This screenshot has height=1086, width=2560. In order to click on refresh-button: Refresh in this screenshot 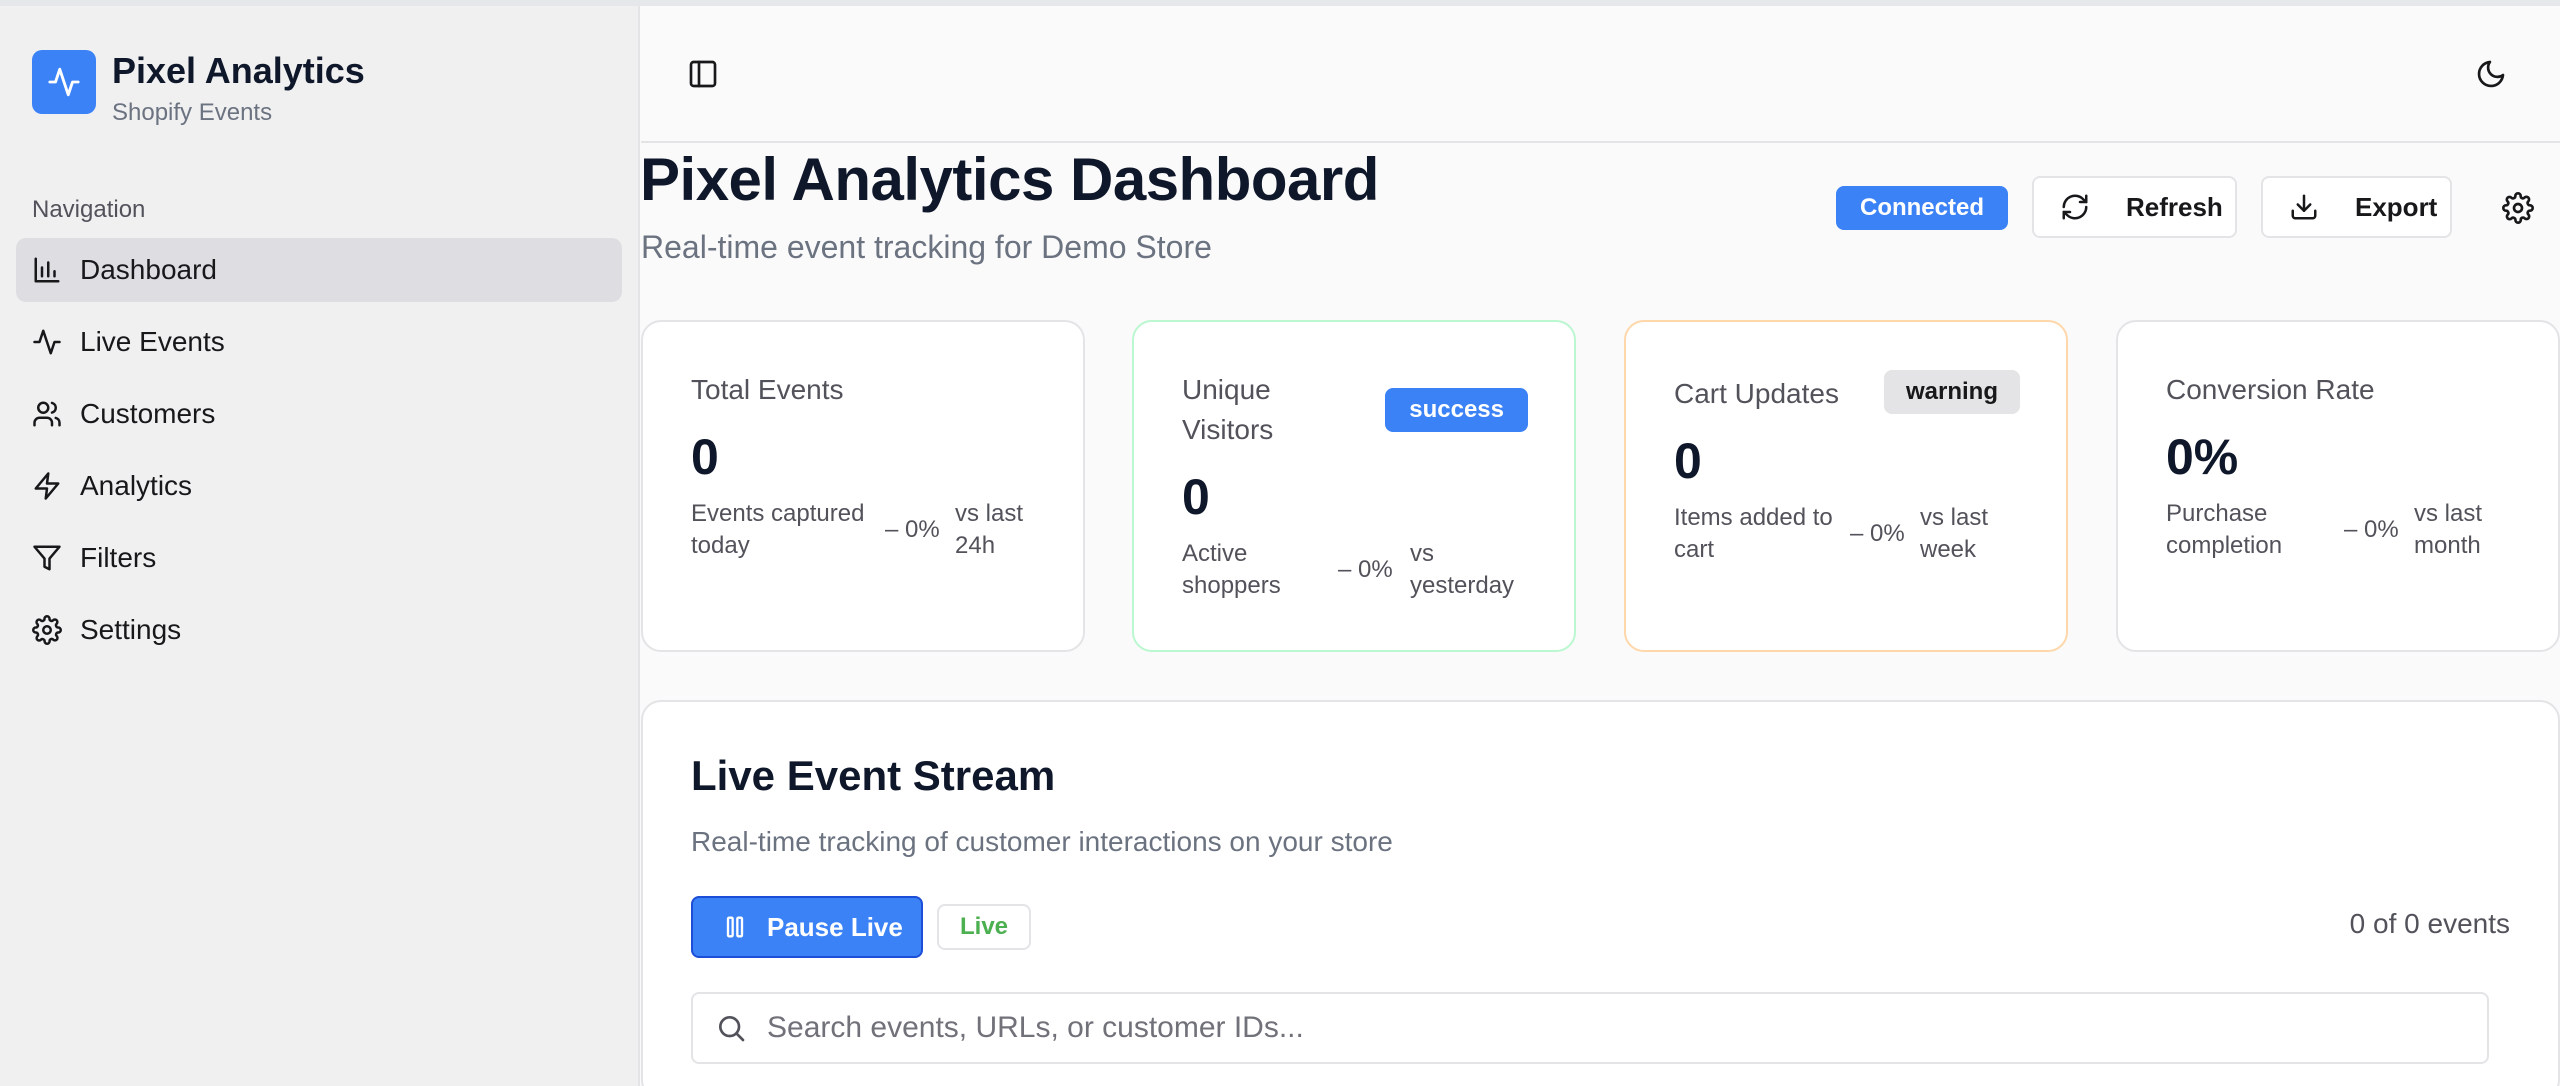, I will do `click(2134, 207)`.